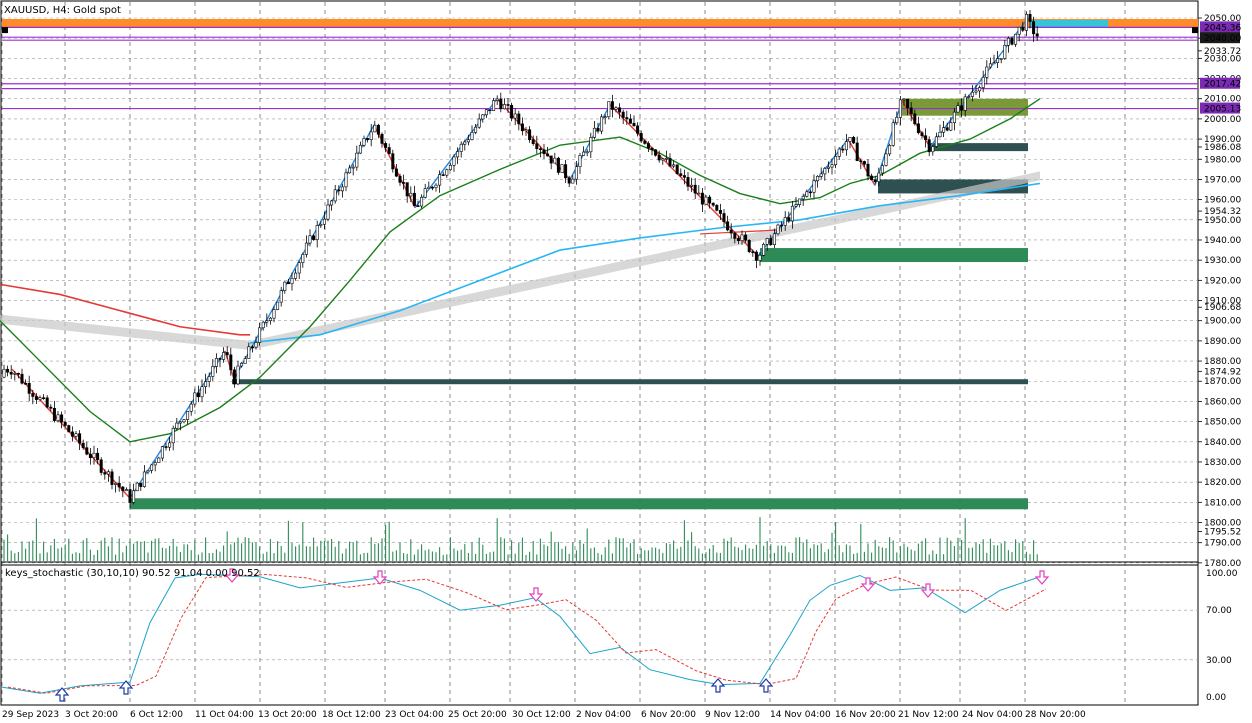 The image size is (1252, 723). Describe the element at coordinates (1222, 221) in the screenshot. I see `price-axis-label: 1950.00` at that location.